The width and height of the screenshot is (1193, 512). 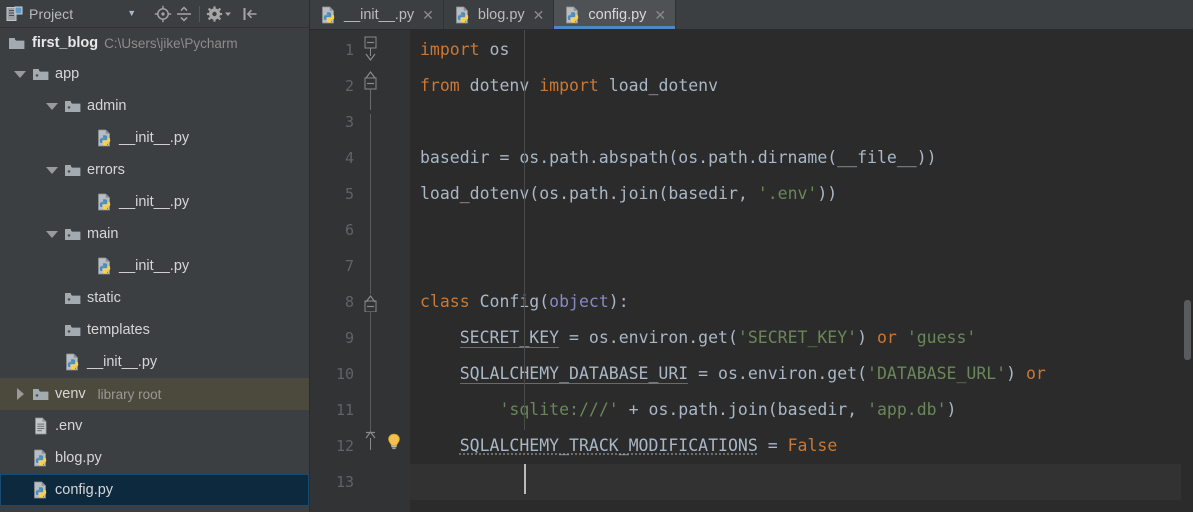 What do you see at coordinates (615, 14) in the screenshot?
I see `editor-tab-configpy: config.py ✕` at bounding box center [615, 14].